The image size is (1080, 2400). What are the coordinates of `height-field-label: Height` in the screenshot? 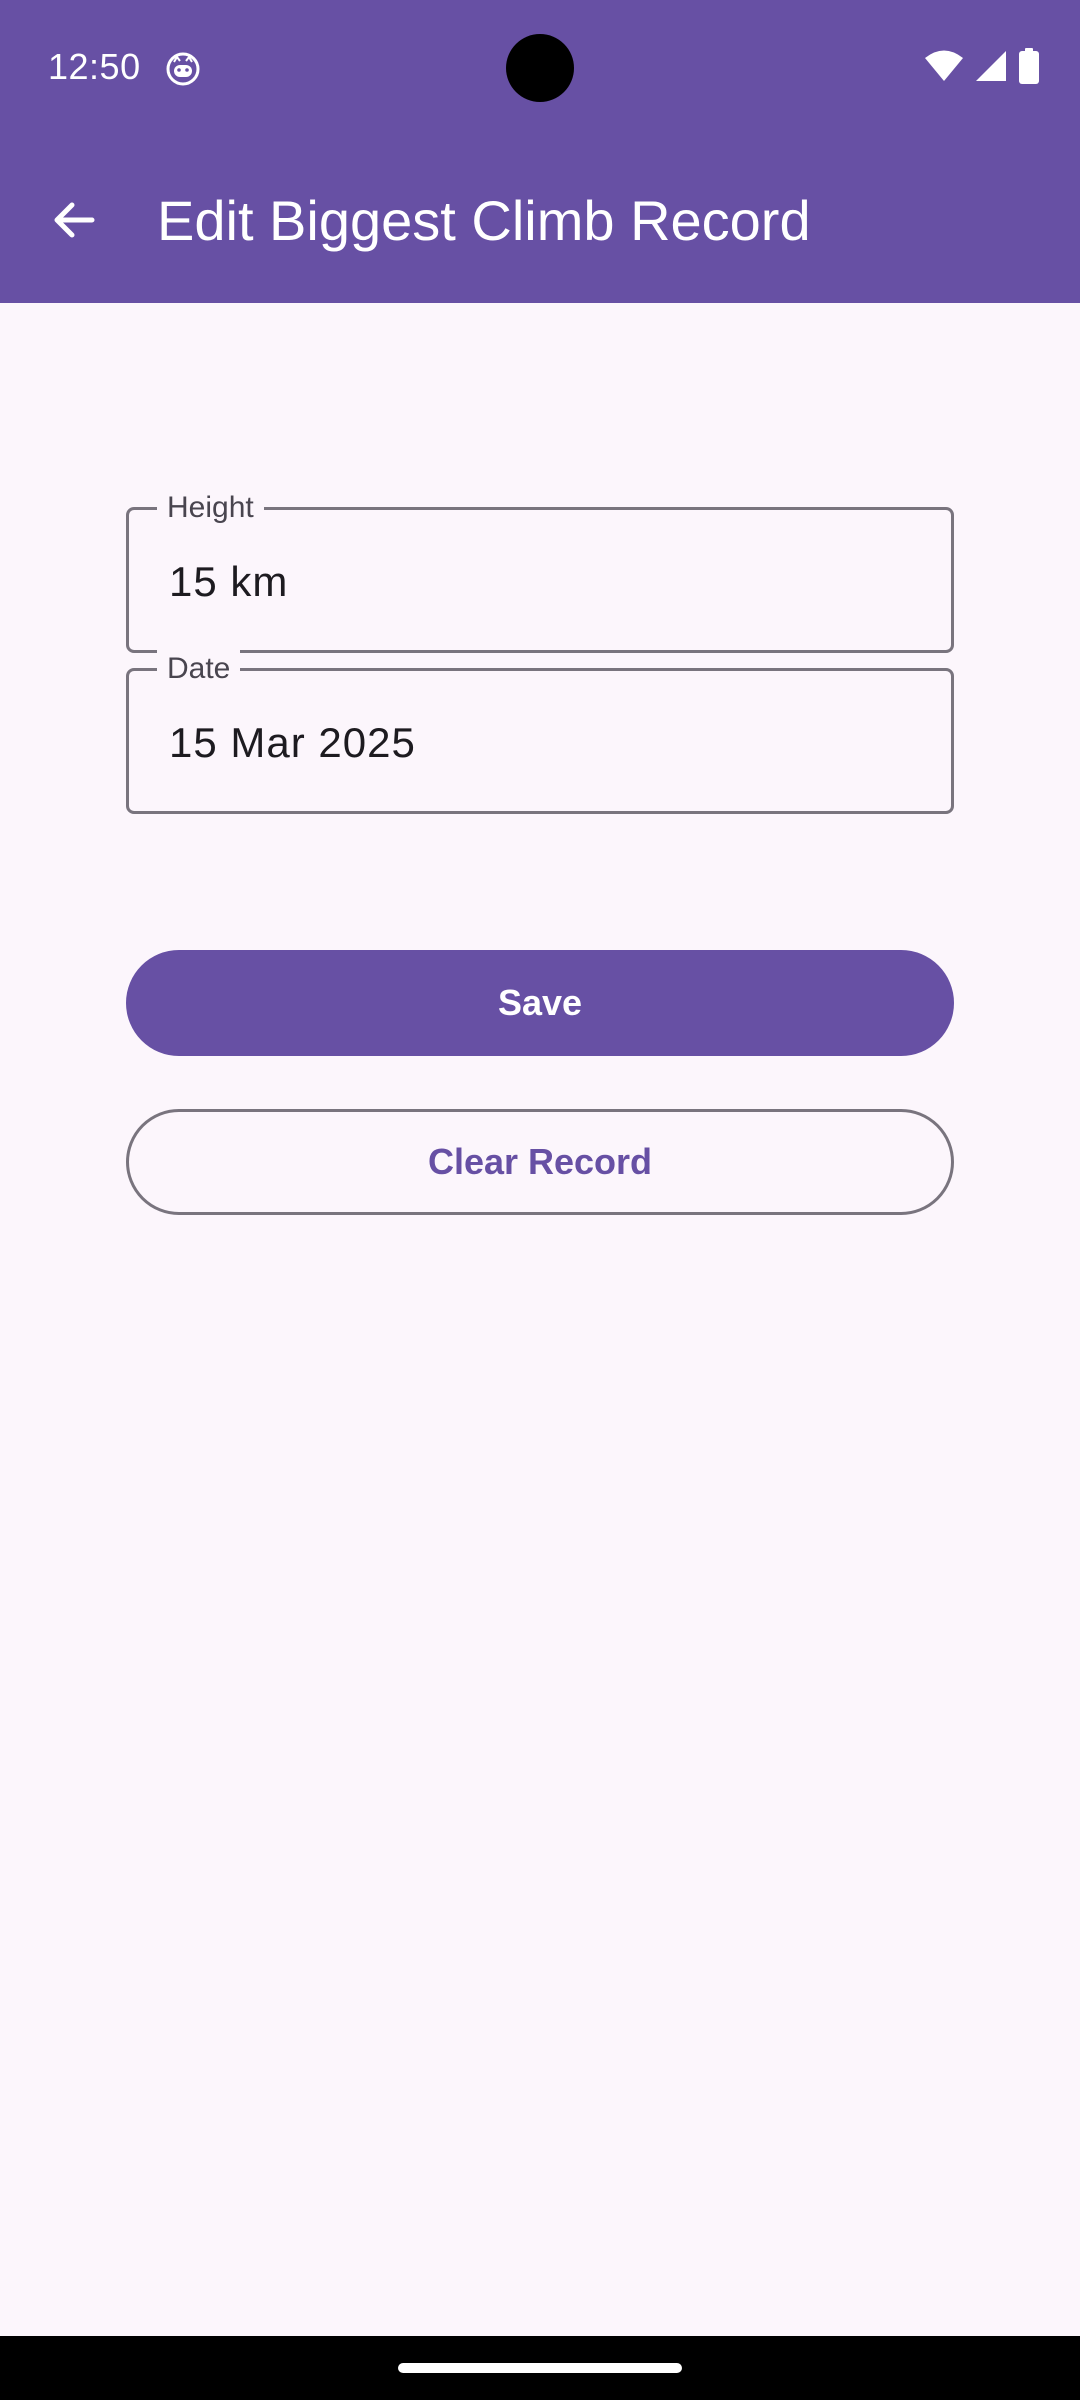 It's located at (210, 508).